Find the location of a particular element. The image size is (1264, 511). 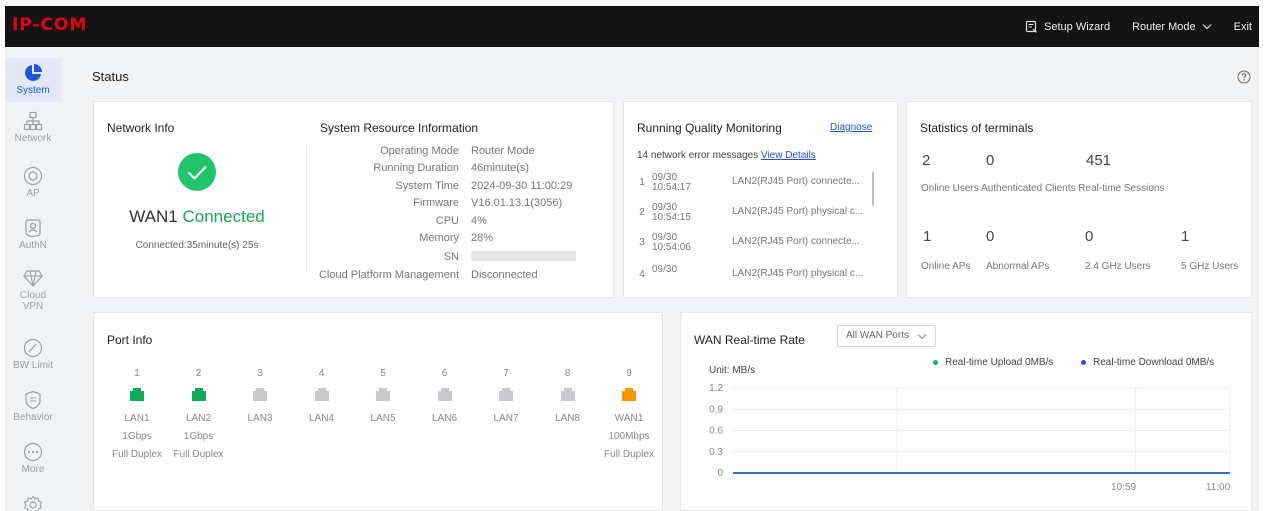

wan-rate-chart: 1.2 0.9 0.6 0.3 0 10:59 11:00 is located at coordinates (970, 438).